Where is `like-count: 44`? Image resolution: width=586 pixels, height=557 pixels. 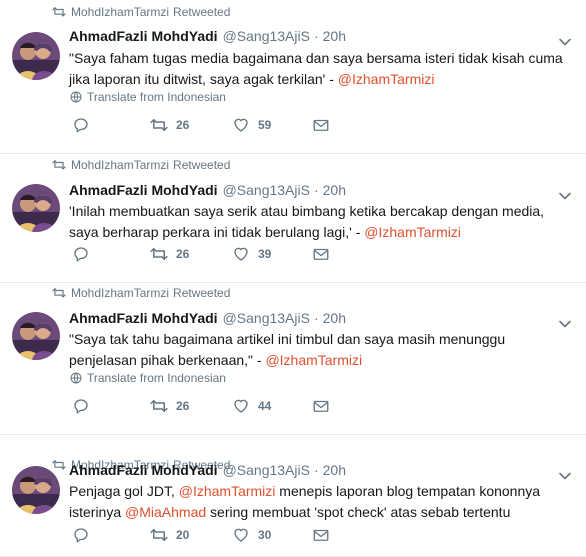
like-count: 44 is located at coordinates (265, 406).